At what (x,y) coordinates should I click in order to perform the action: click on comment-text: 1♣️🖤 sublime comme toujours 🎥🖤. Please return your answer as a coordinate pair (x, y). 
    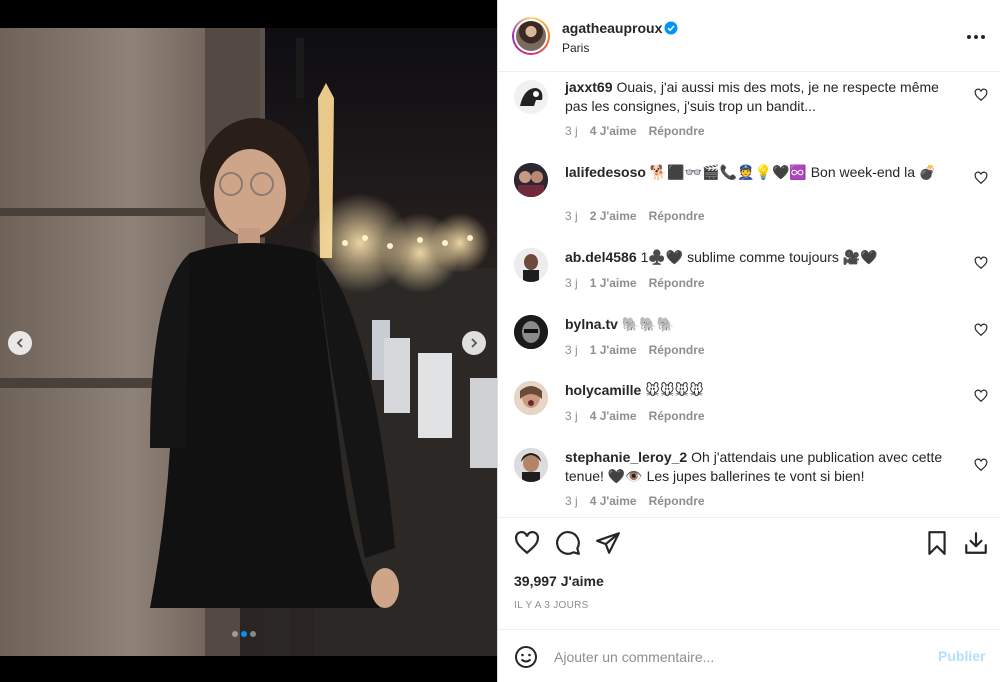
    Looking at the image, I should click on (759, 257).